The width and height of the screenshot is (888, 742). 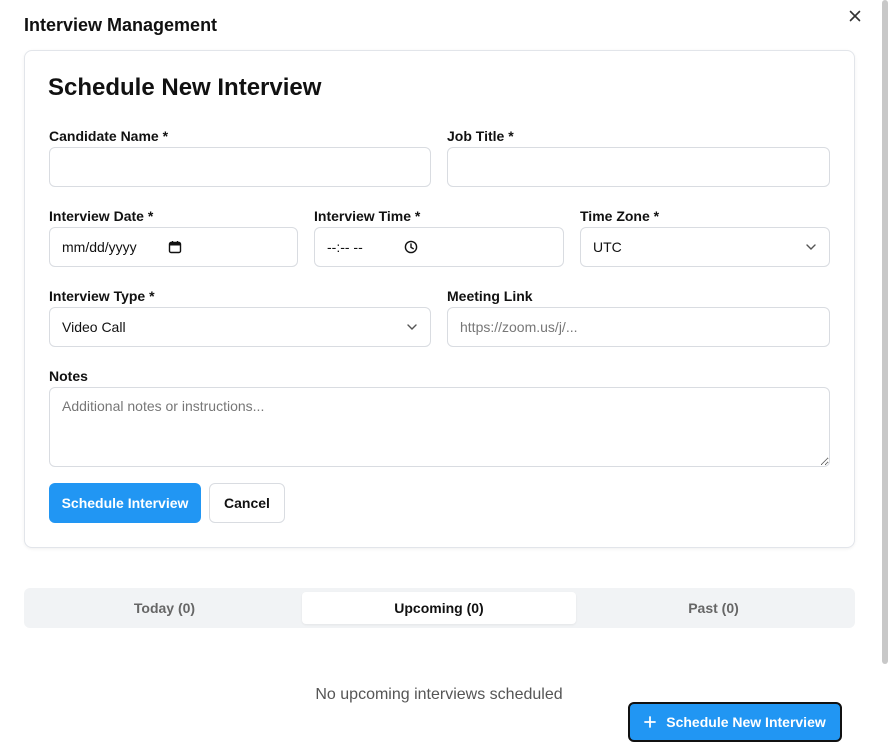 I want to click on calendar-icon, so click(x=175, y=247).